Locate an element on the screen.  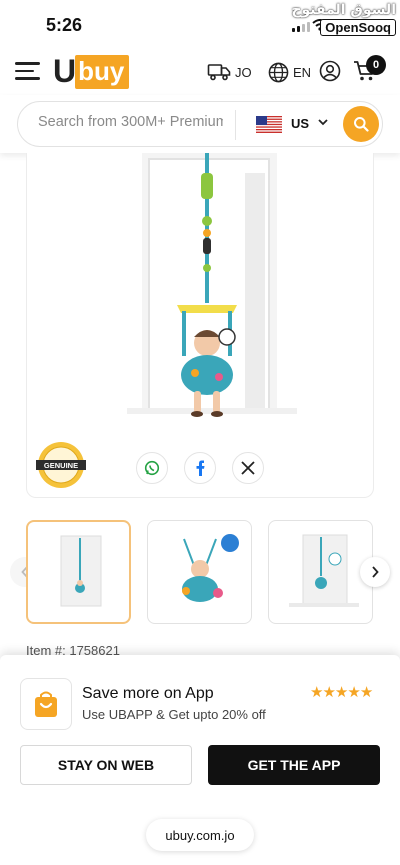
stay-on-web-button: STAY ON WEB is located at coordinates (106, 765).